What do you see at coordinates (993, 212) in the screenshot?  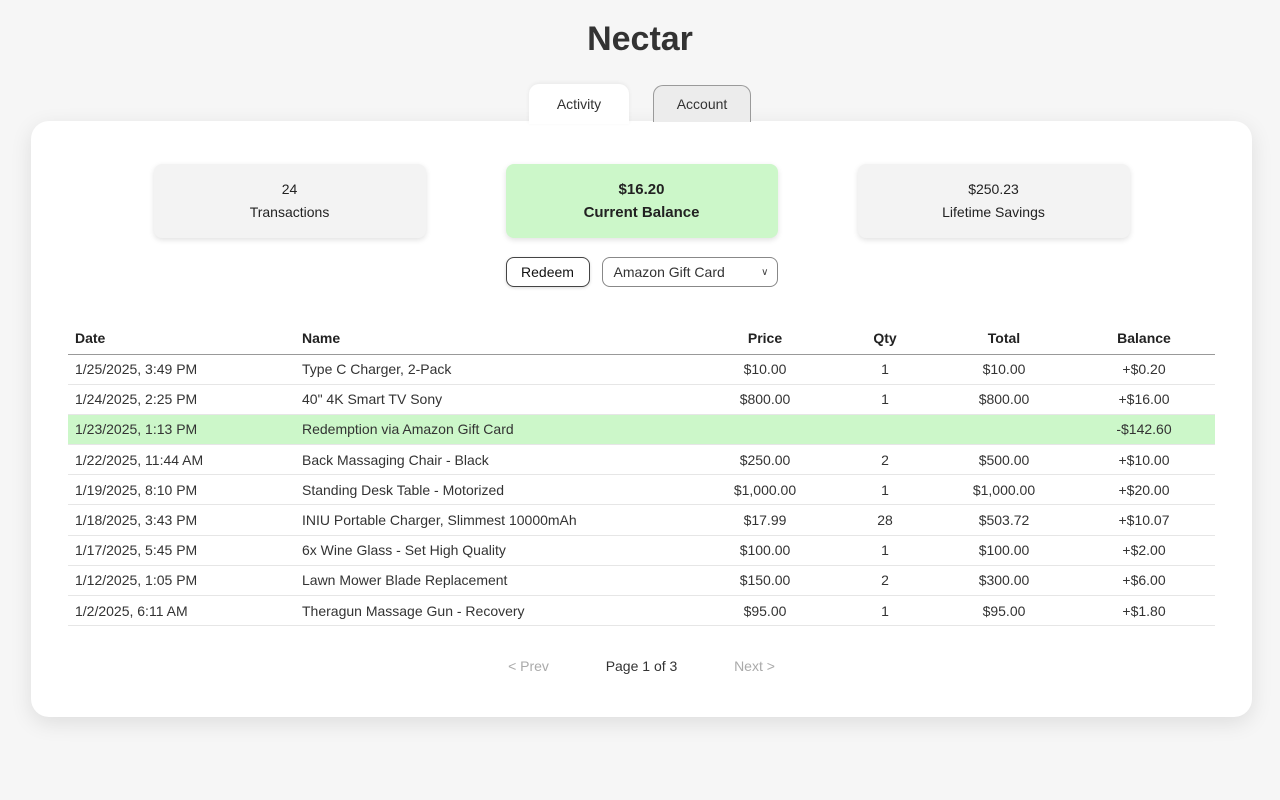 I see `savings-label: Lifetime Savings` at bounding box center [993, 212].